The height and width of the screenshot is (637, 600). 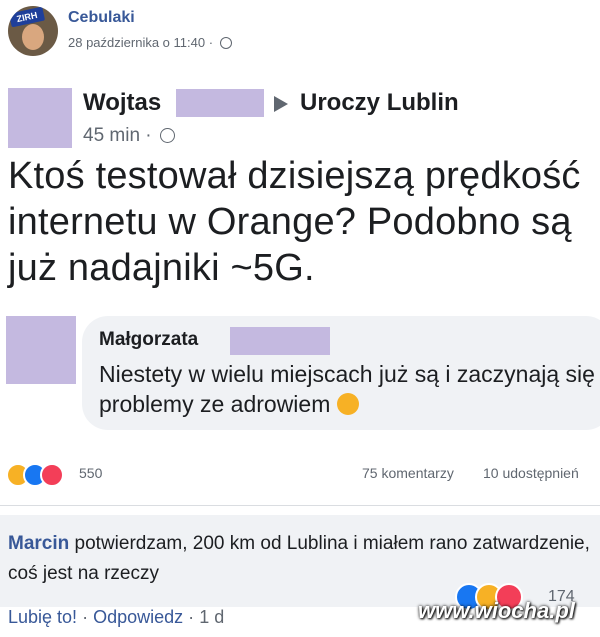 What do you see at coordinates (27, 17) in the screenshot?
I see `avatar-badge: ZIRH` at bounding box center [27, 17].